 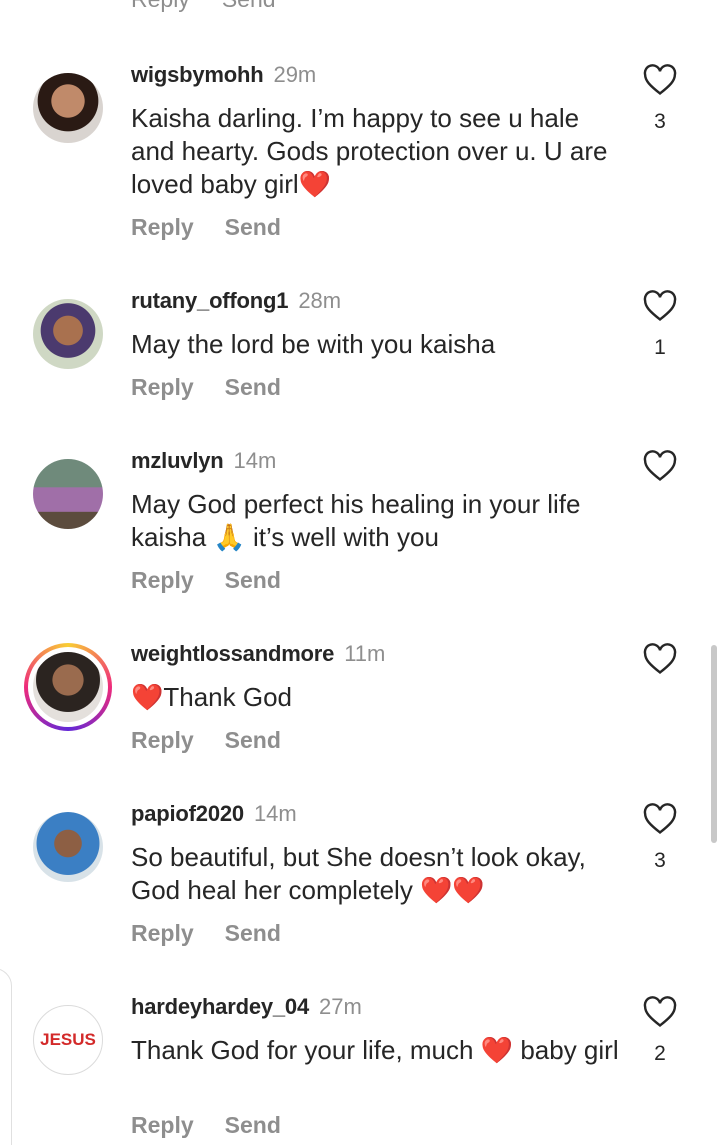 I want to click on comment-text: ❤️Thank God, so click(x=212, y=697).